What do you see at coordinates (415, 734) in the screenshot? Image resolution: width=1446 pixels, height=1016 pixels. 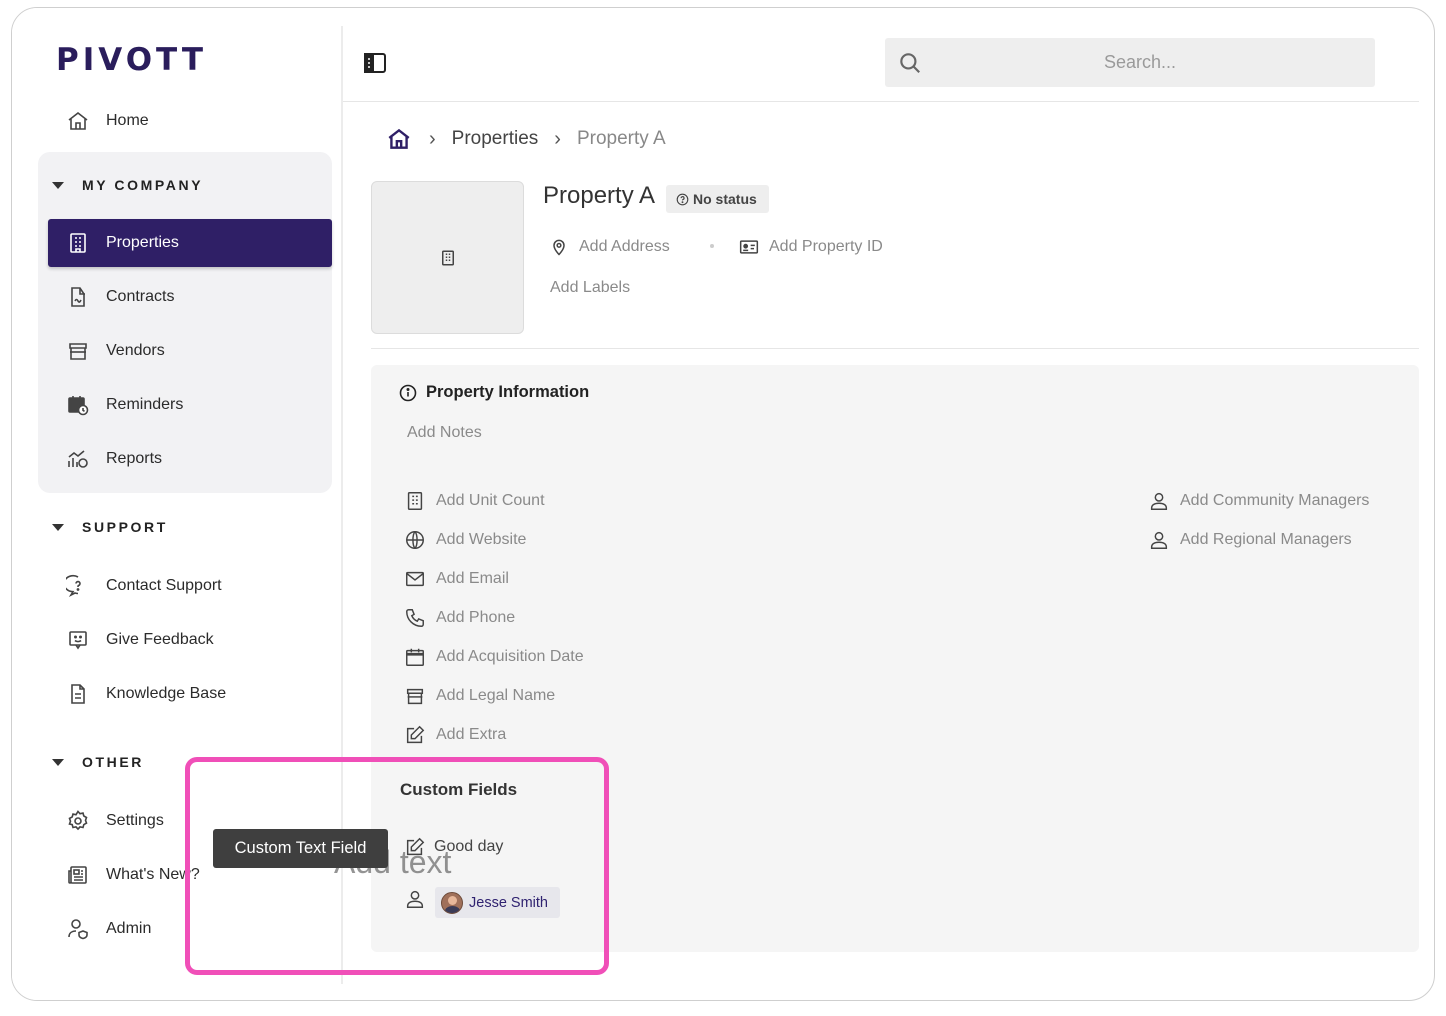 I see `edit-icon` at bounding box center [415, 734].